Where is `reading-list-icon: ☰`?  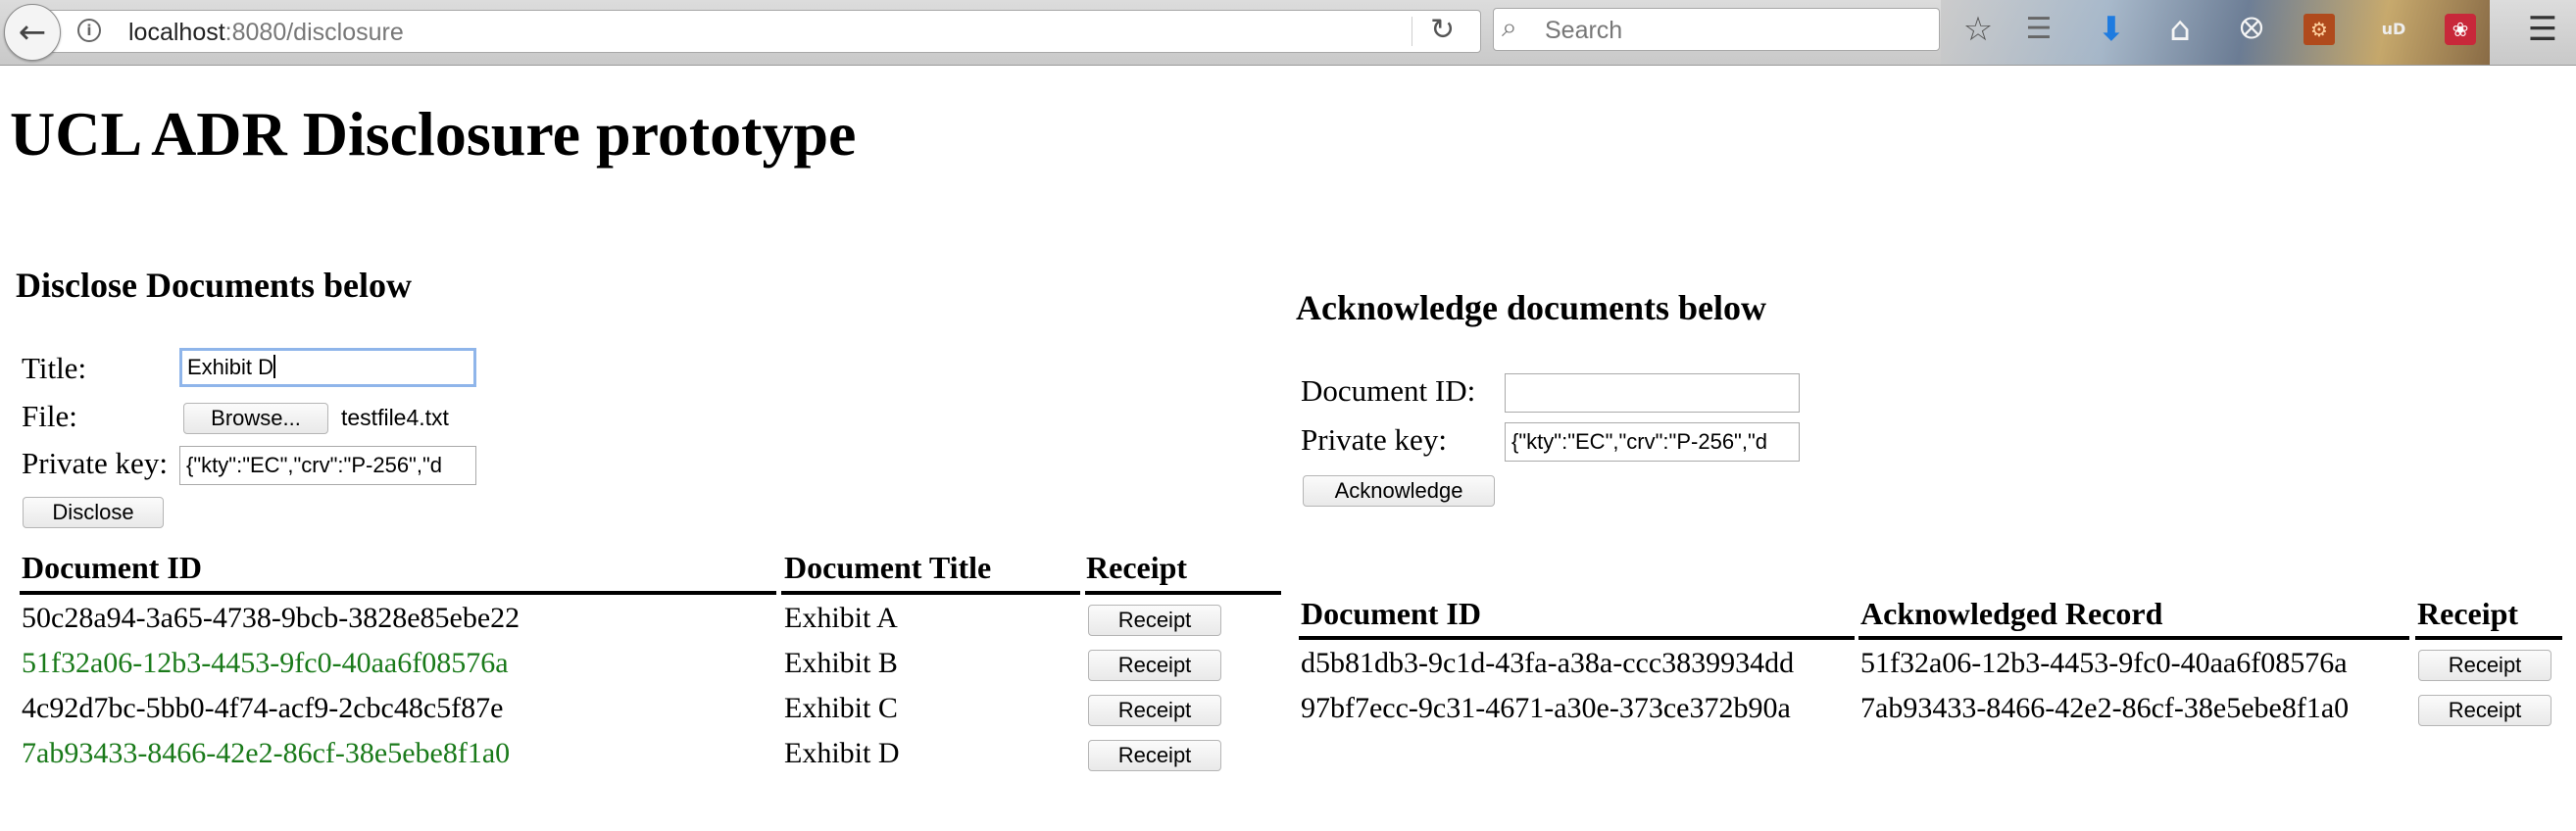
reading-list-icon: ☰ is located at coordinates (2038, 29).